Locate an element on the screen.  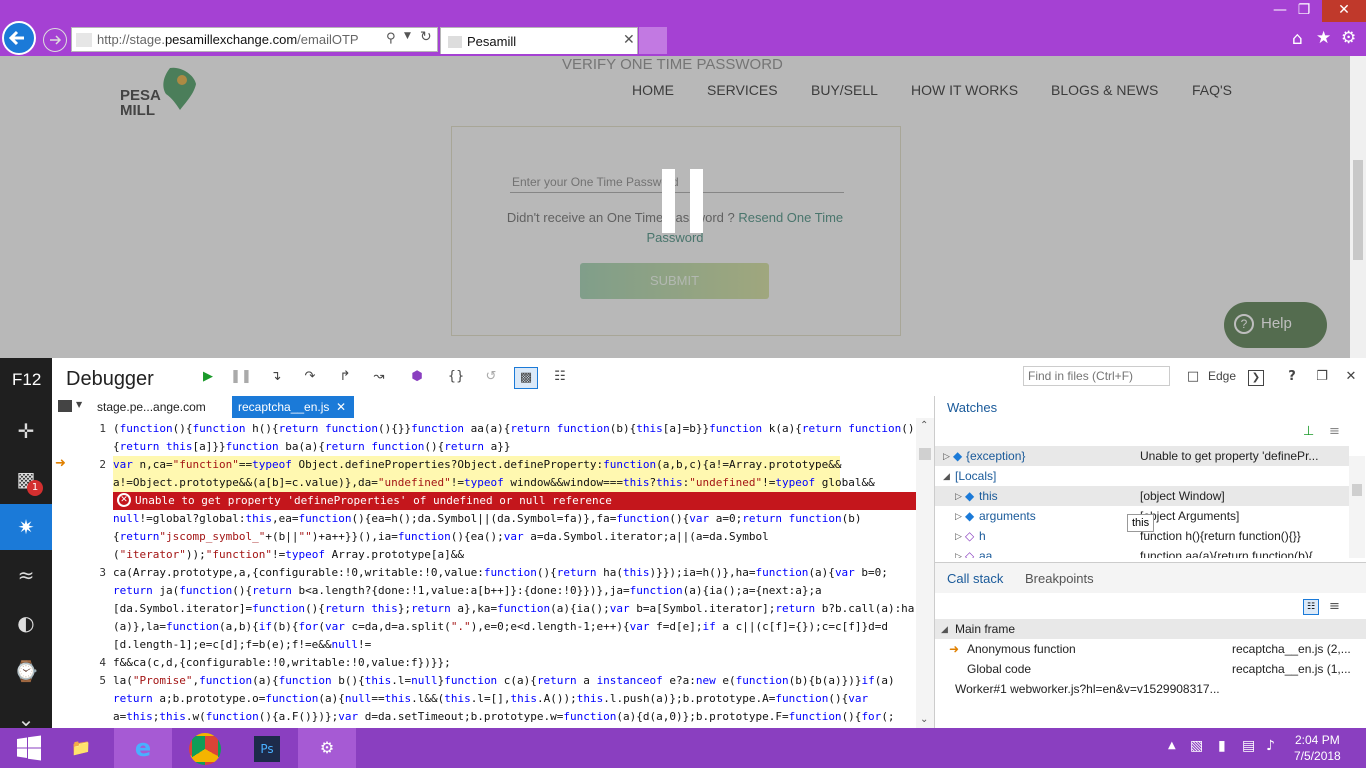
windows-logo-icon is located at coordinates (29, 748).